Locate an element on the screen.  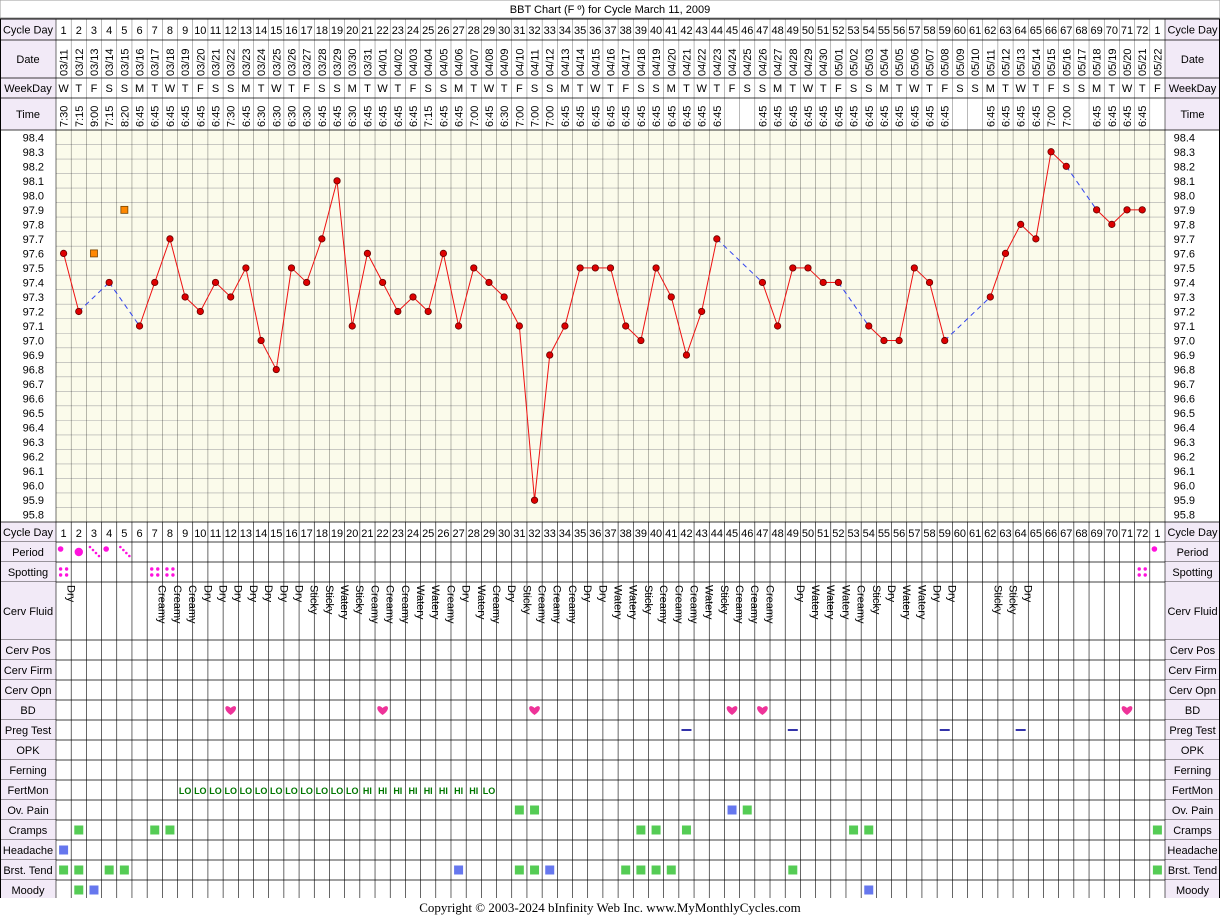
y-tick-label-right: 98.1 is located at coordinates (1184, 182).